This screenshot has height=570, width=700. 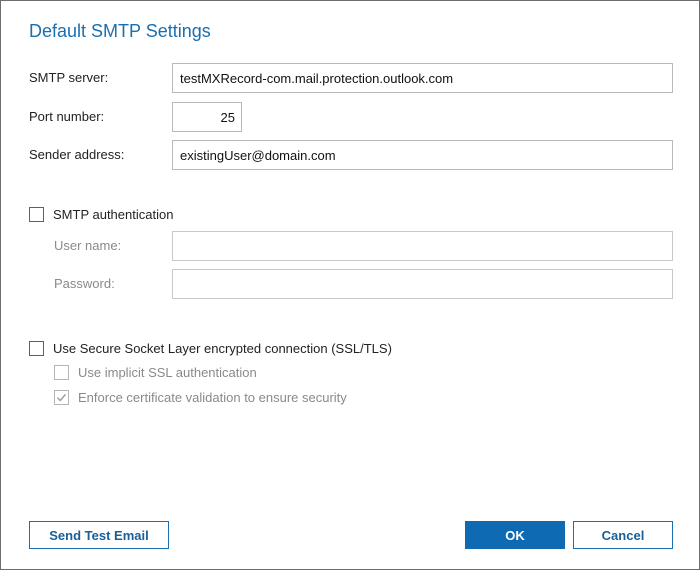 What do you see at coordinates (422, 78) in the screenshot?
I see `smtp-server-input` at bounding box center [422, 78].